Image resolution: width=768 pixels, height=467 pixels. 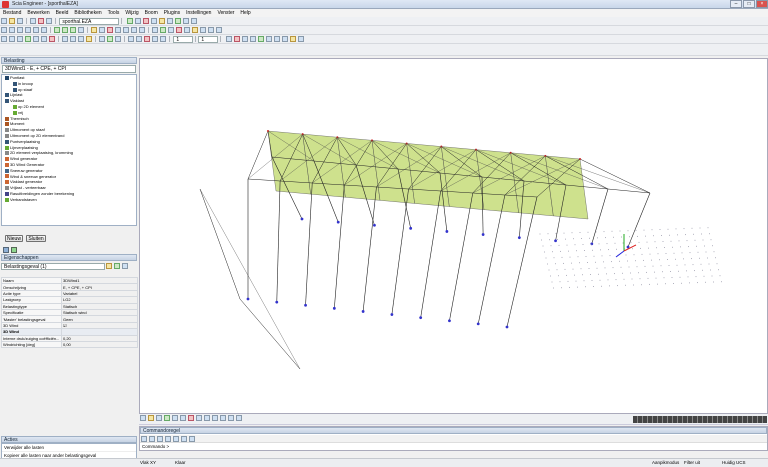 What do you see at coordinates (65, 39) in the screenshot?
I see `trim-icon` at bounding box center [65, 39].